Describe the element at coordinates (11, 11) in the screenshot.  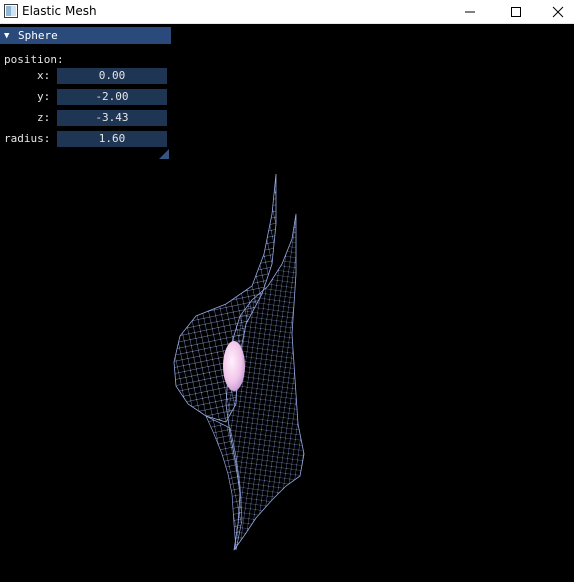
I see `app-icon` at that location.